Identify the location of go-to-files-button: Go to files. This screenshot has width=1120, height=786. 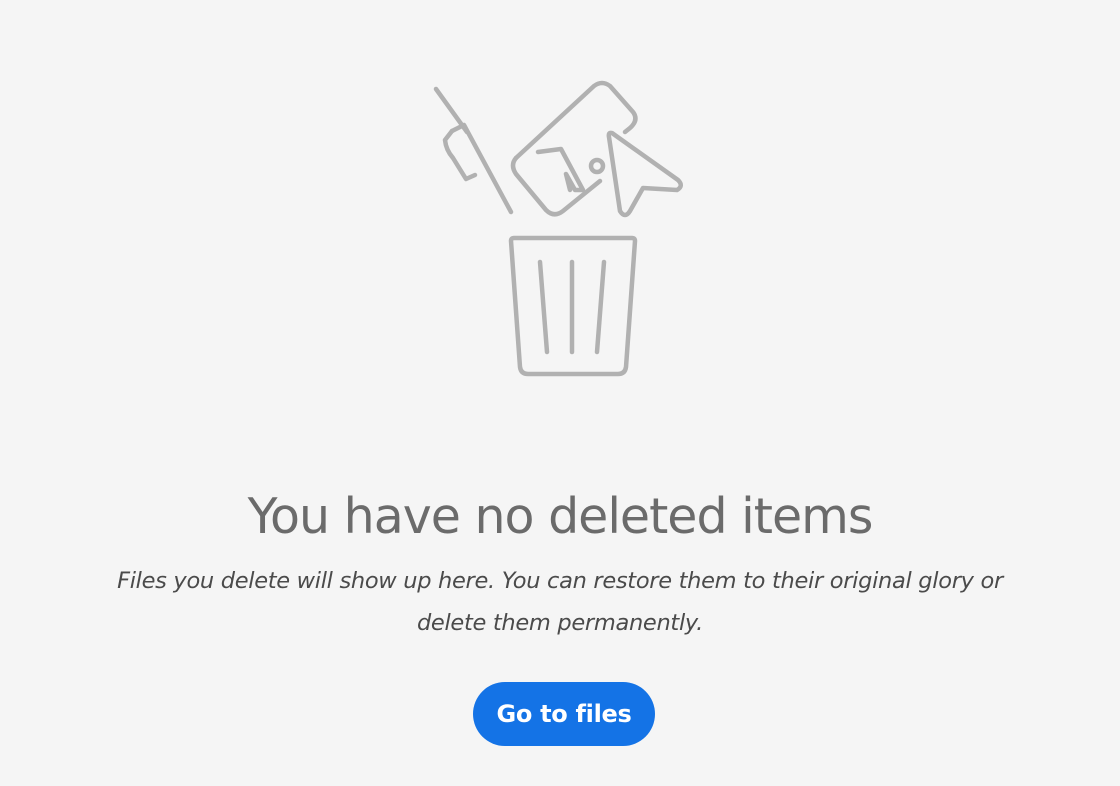
(564, 714).